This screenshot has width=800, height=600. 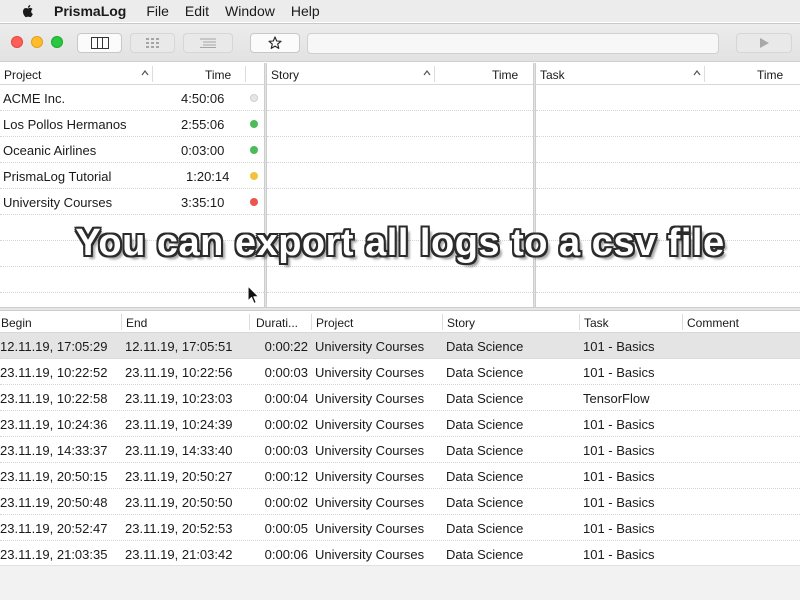 I want to click on project-name: Los Pollos Hermanos, so click(x=65, y=124).